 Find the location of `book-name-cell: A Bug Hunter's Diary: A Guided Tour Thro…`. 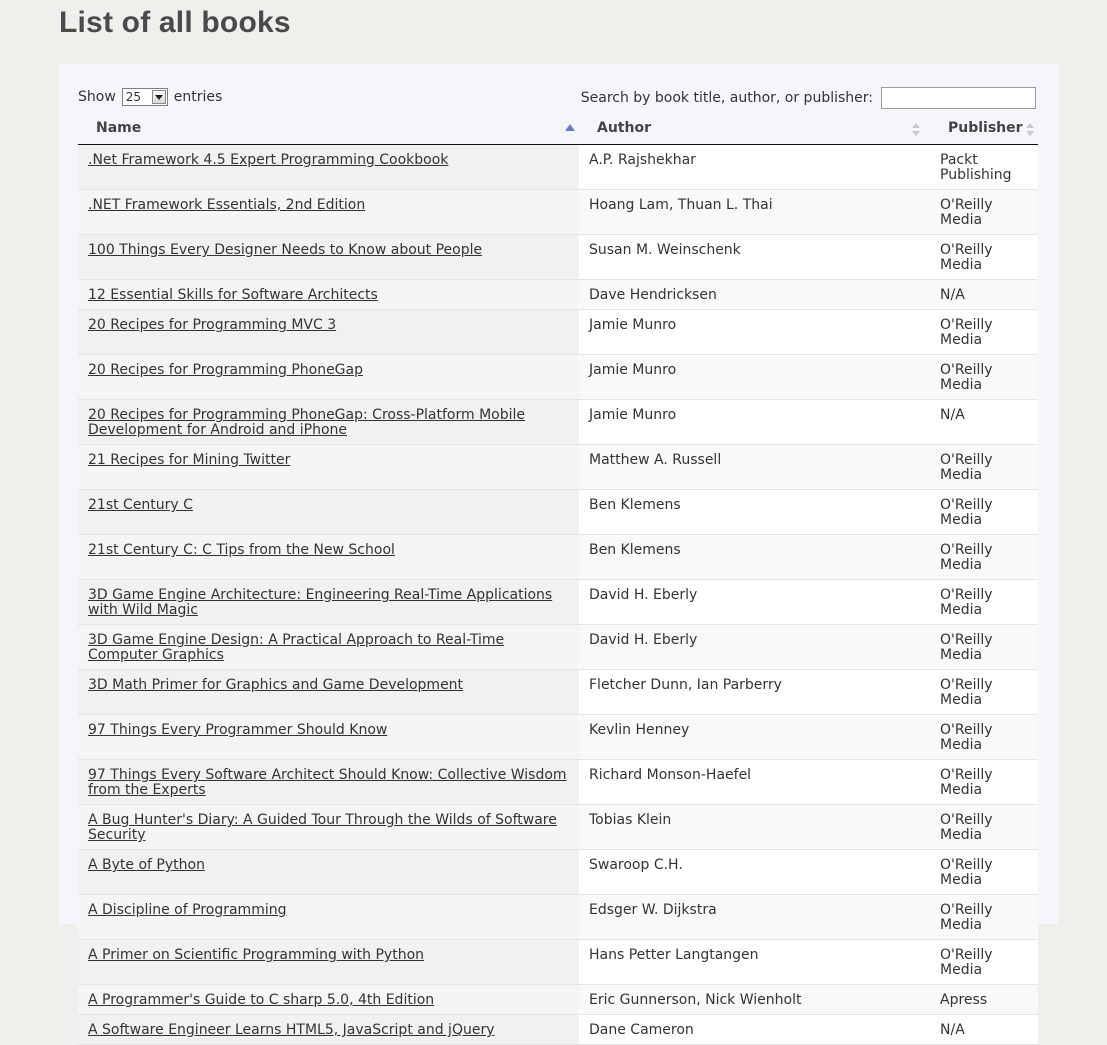

book-name-cell: A Bug Hunter's Diary: A Guided Tour Thro… is located at coordinates (328, 827).